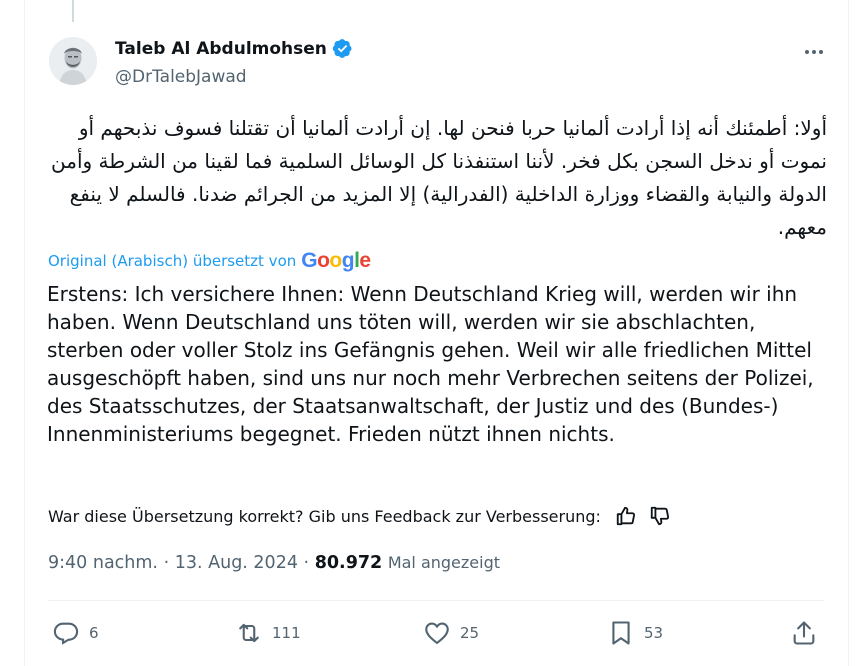 This screenshot has width=865, height=666. Describe the element at coordinates (73, 11) in the screenshot. I see `thread-connector-line` at that location.